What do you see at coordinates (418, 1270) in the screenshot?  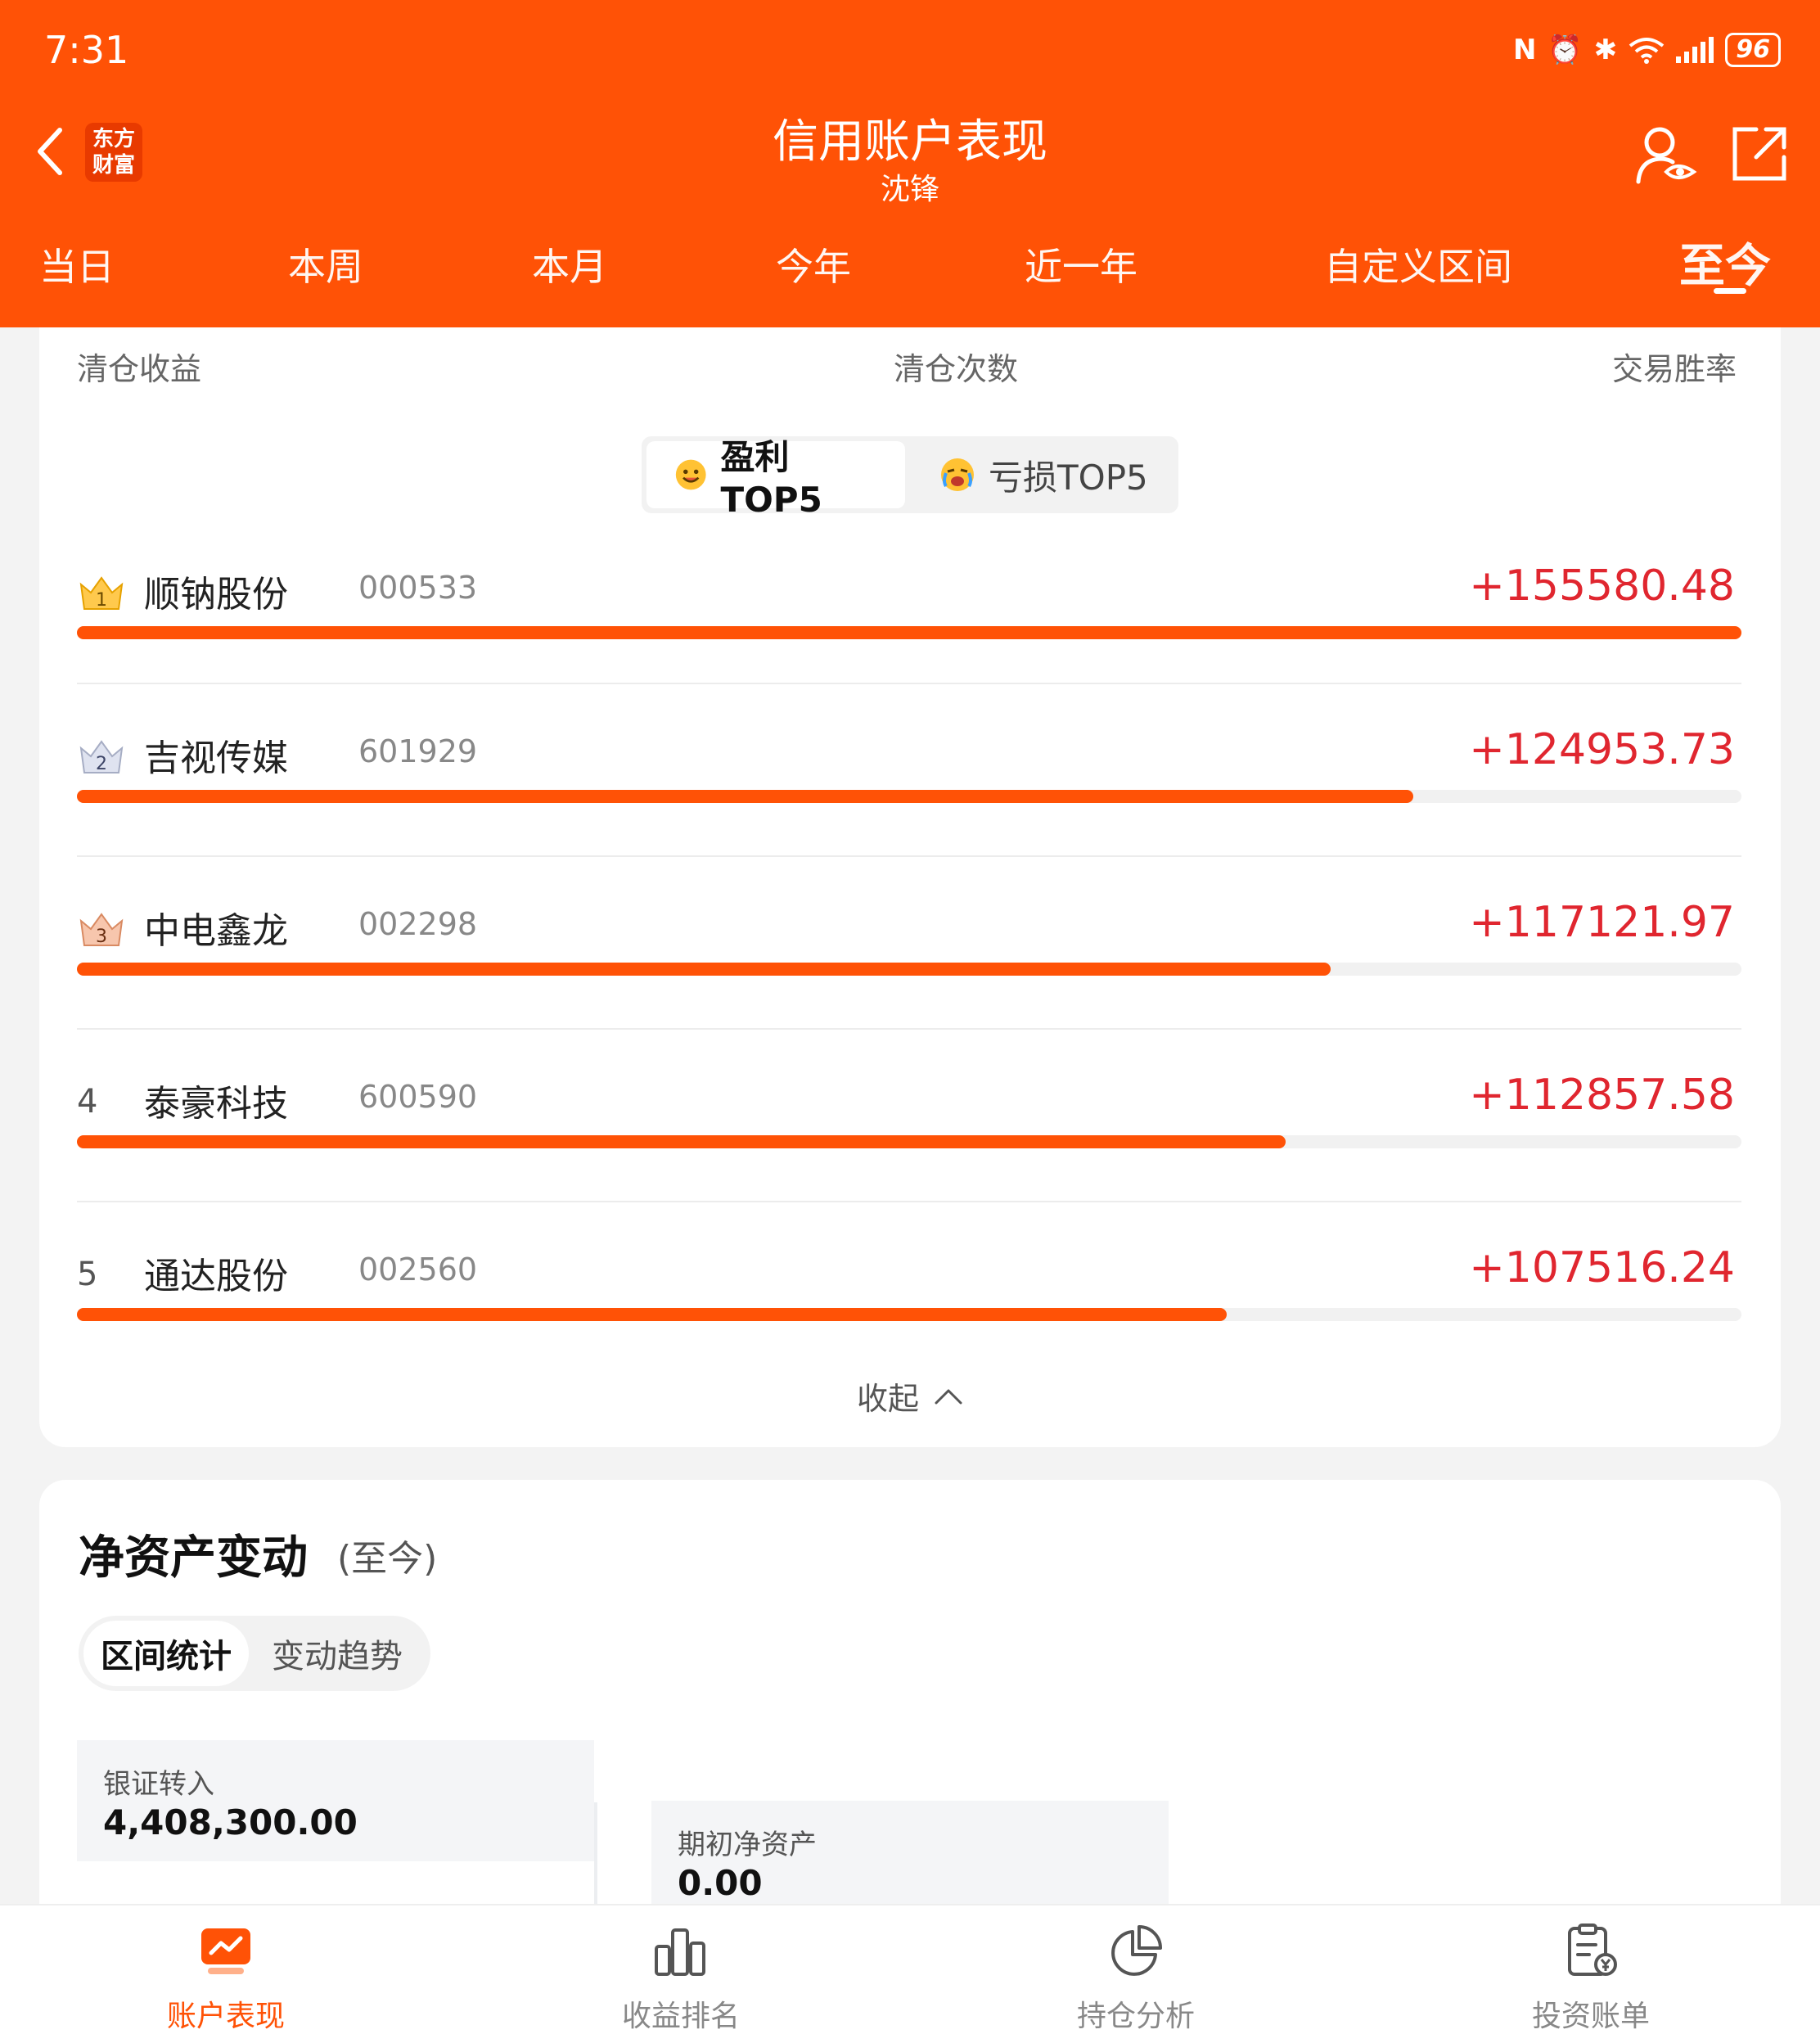 I see `stock-code: 002560` at bounding box center [418, 1270].